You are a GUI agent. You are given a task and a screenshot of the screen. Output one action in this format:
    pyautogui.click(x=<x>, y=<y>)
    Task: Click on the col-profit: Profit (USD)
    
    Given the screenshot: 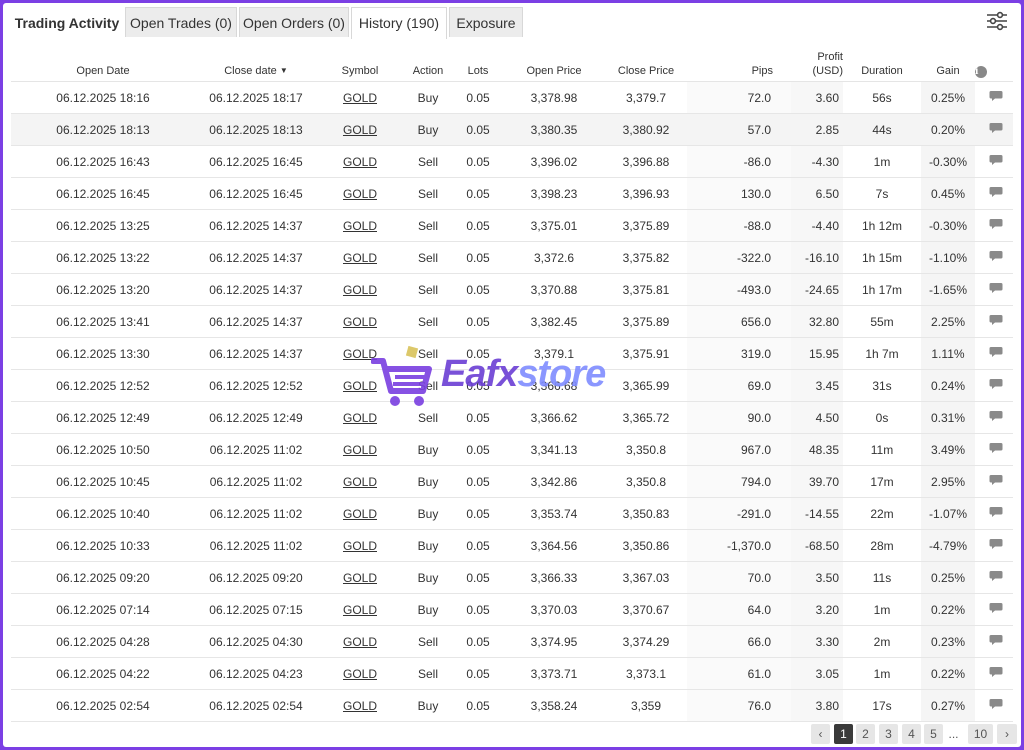 What is the action you would take?
    pyautogui.click(x=817, y=62)
    